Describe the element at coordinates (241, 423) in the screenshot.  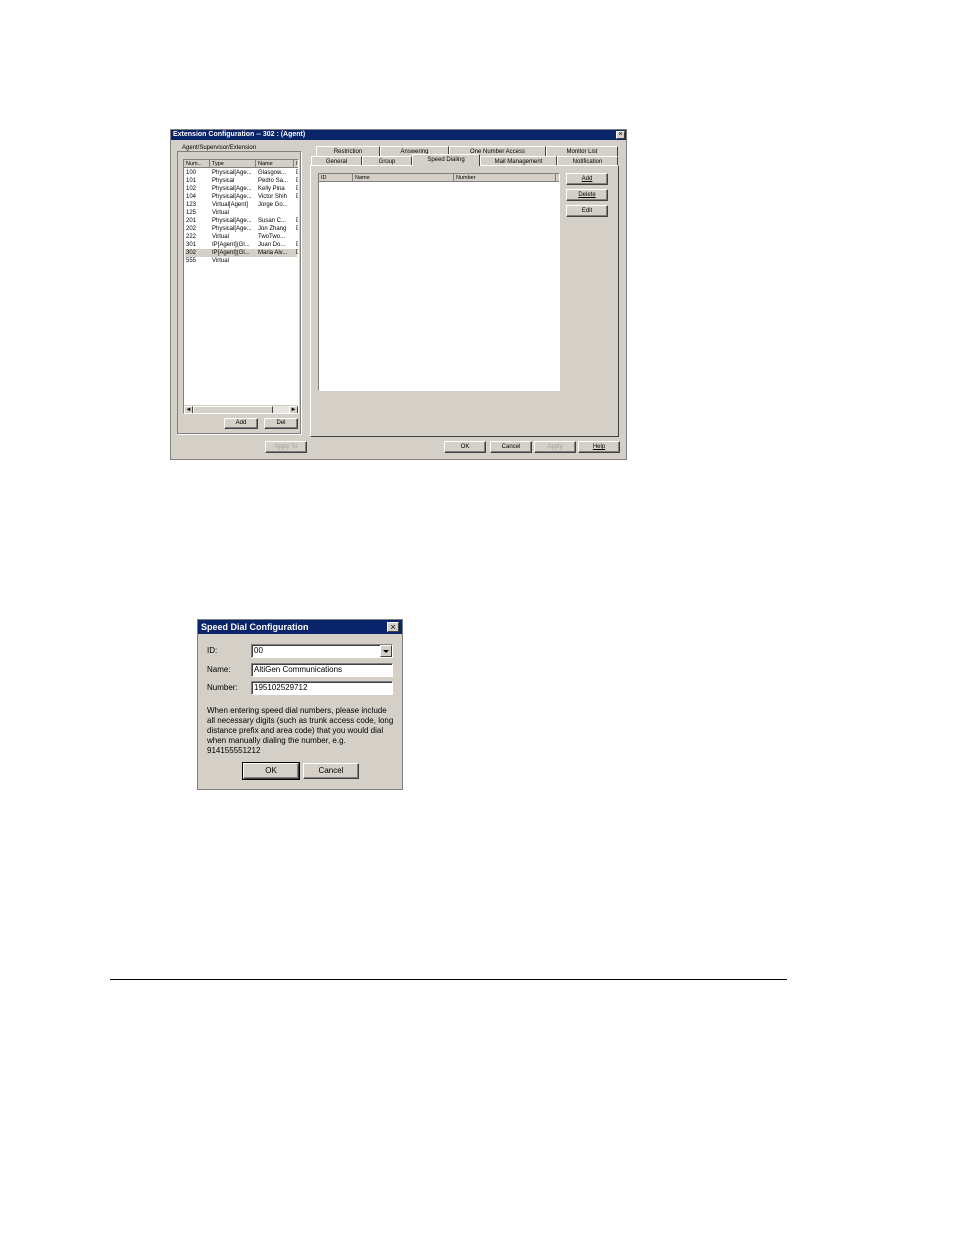
I see `add-extension-button: Add` at that location.